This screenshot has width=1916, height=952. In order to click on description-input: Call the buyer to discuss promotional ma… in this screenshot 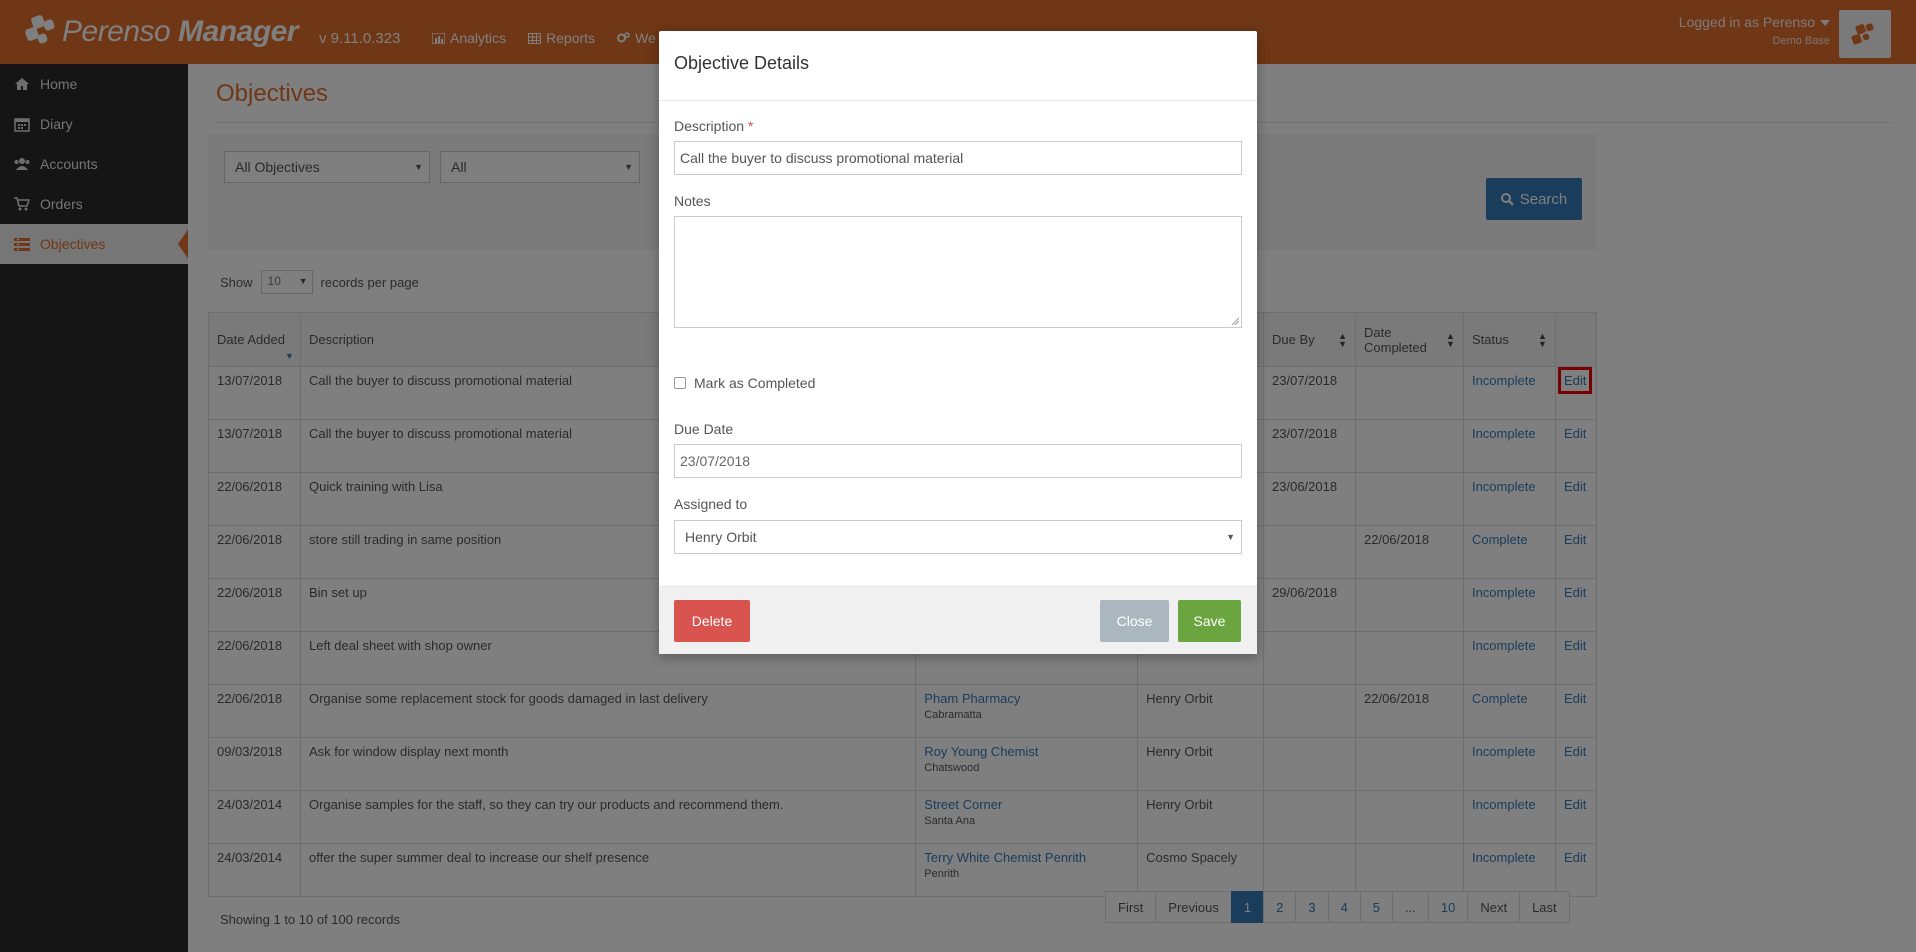, I will do `click(958, 158)`.